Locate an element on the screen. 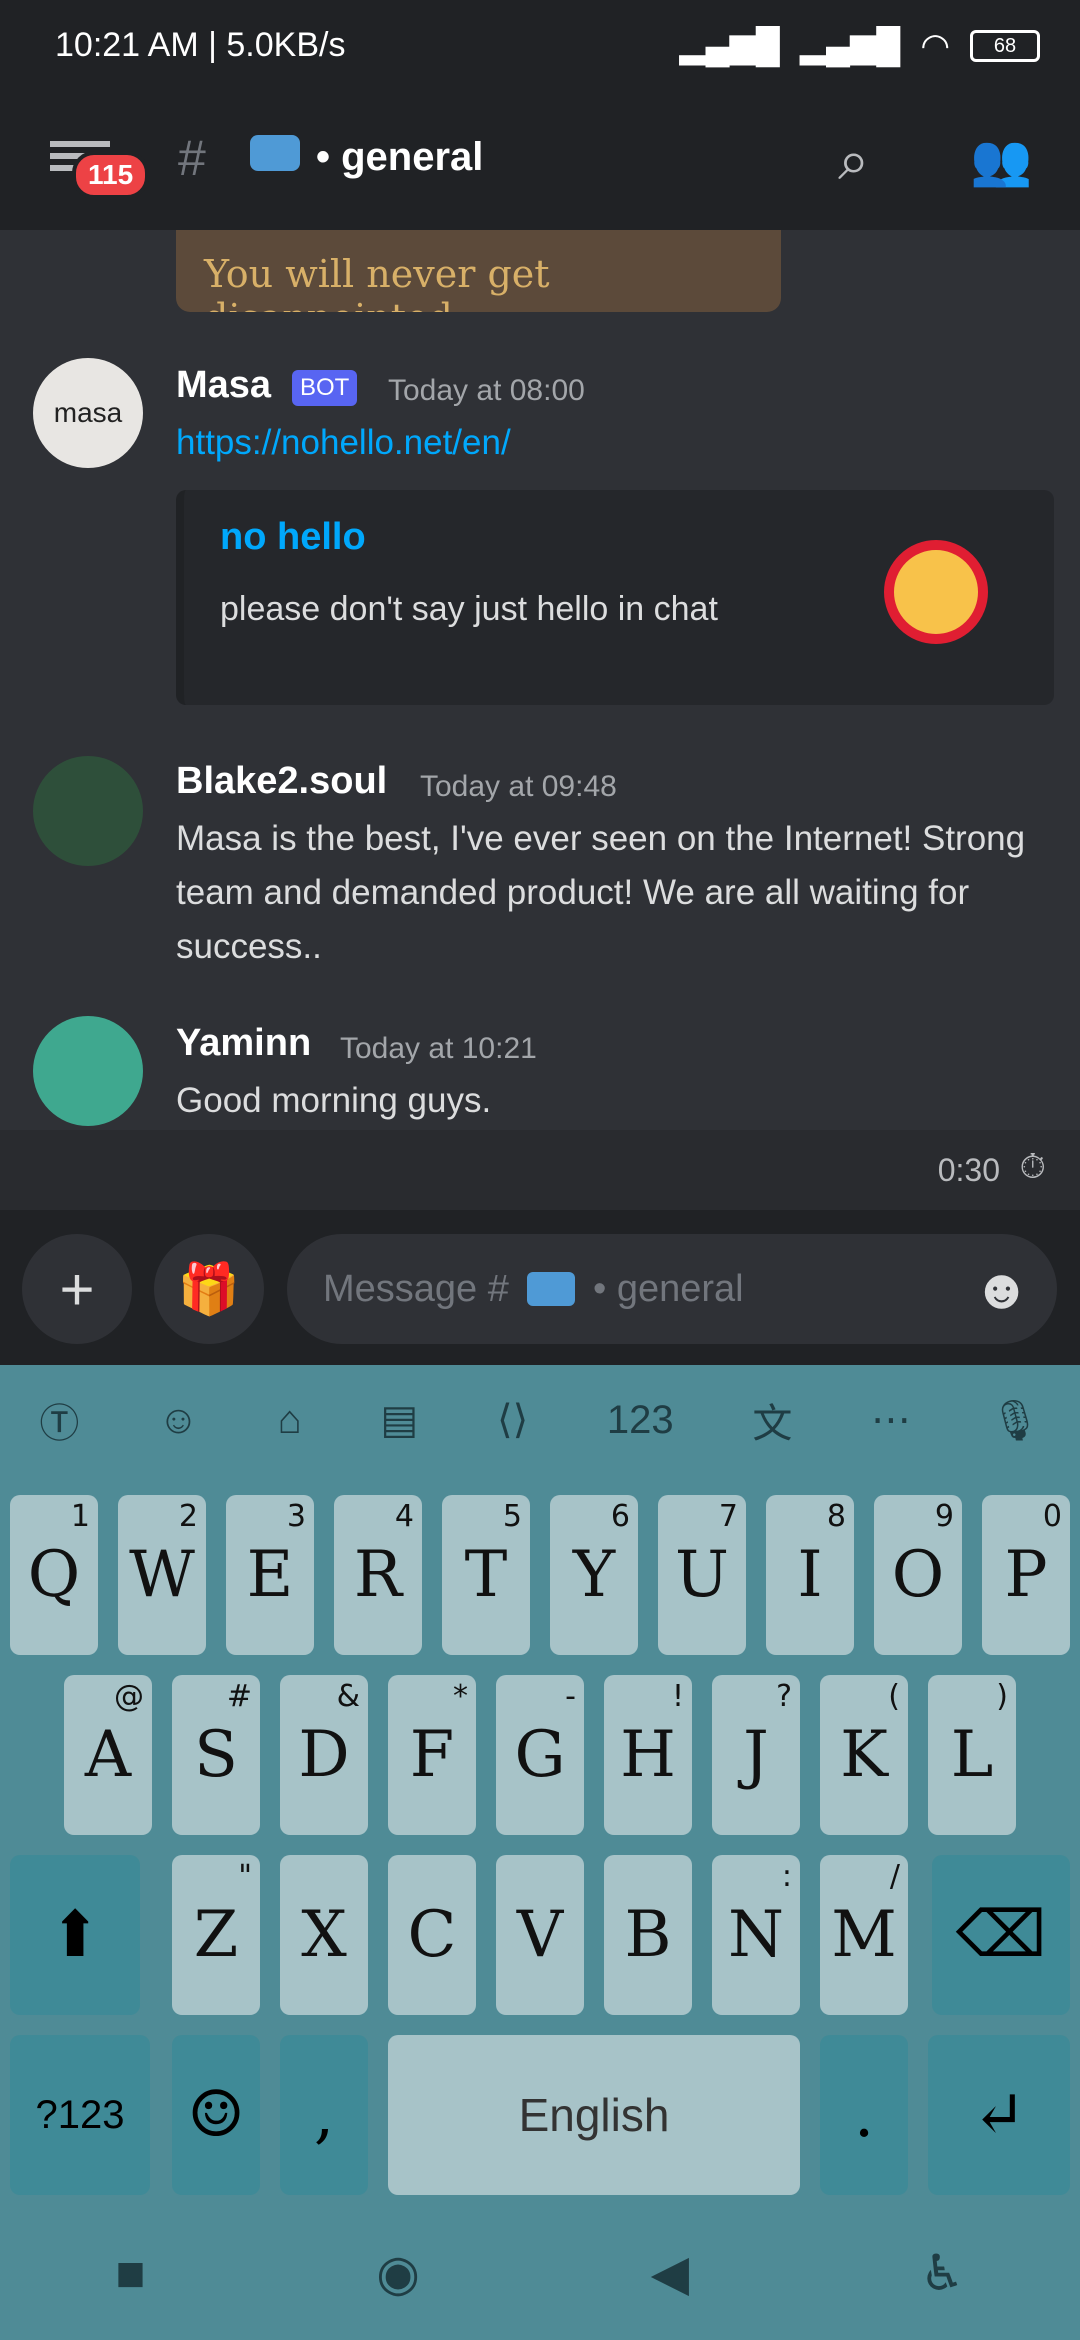  slowmode-timer: 0:30 is located at coordinates (968, 1170).